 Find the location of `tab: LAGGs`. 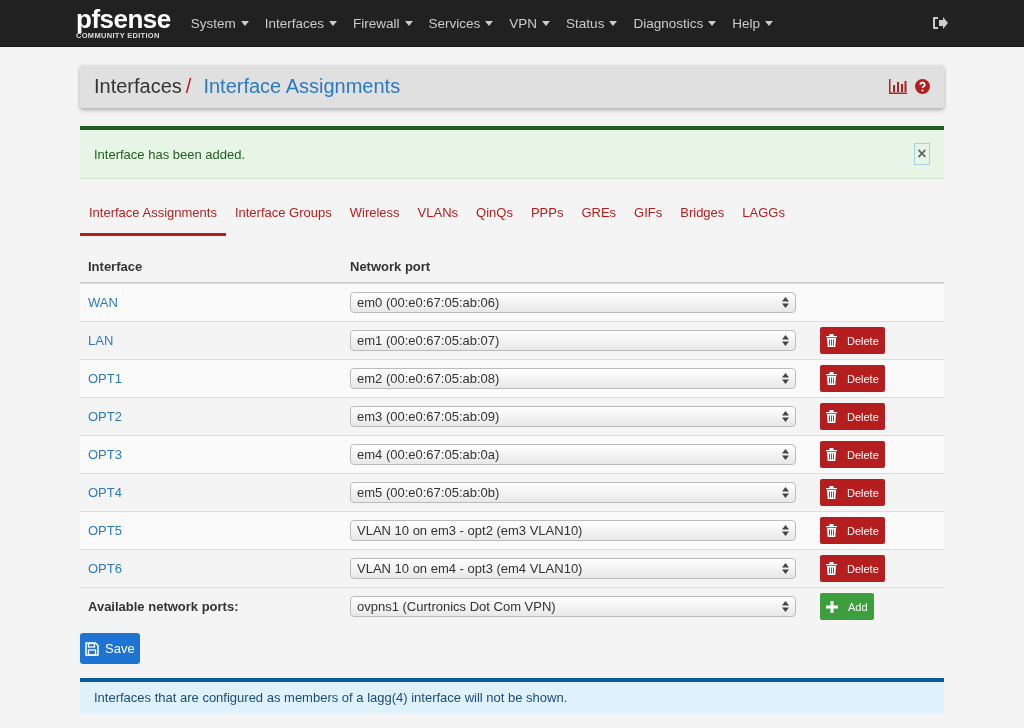

tab: LAGGs is located at coordinates (763, 215).